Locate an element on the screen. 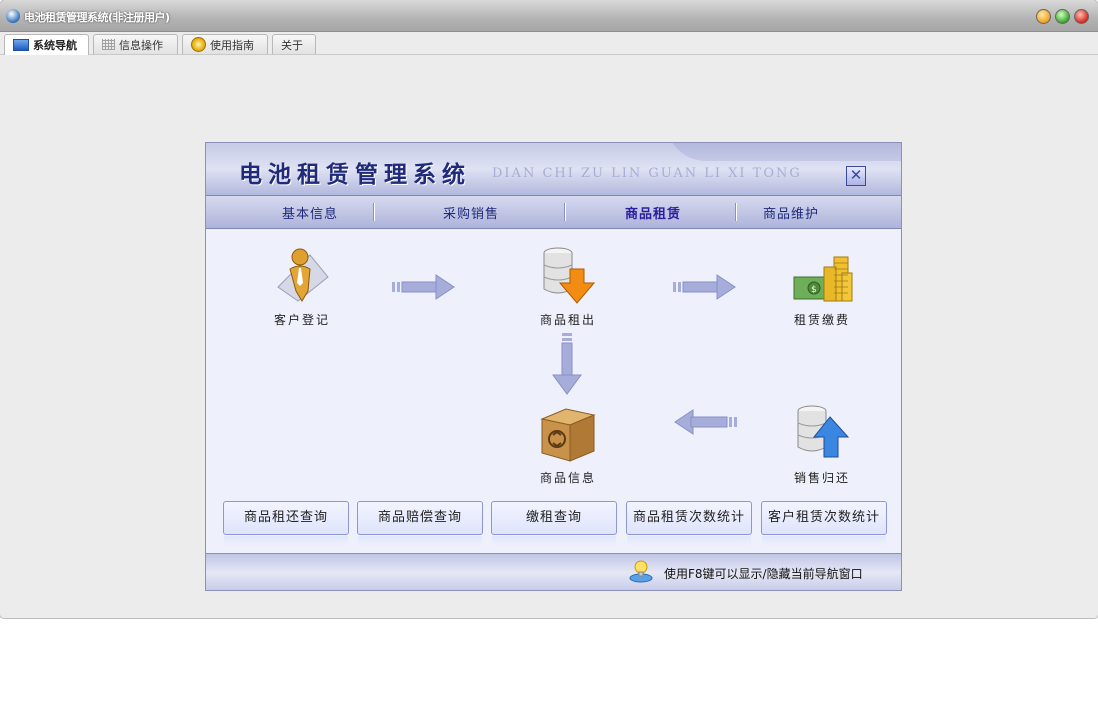  customer-register-node: 客户登记 is located at coordinates (302, 285).